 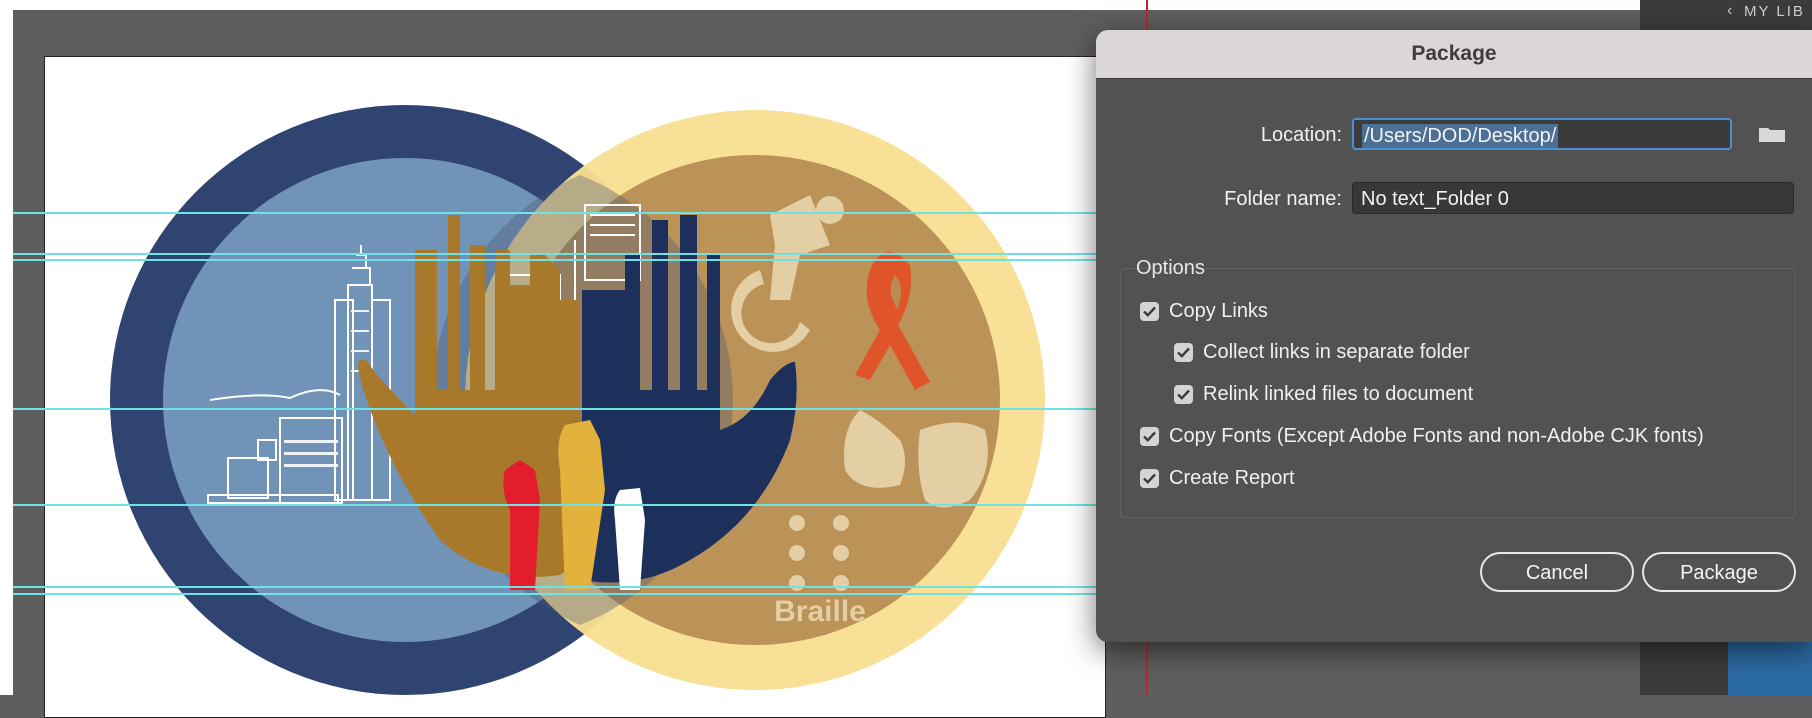 What do you see at coordinates (1170, 268) in the screenshot?
I see `options-title: Options` at bounding box center [1170, 268].